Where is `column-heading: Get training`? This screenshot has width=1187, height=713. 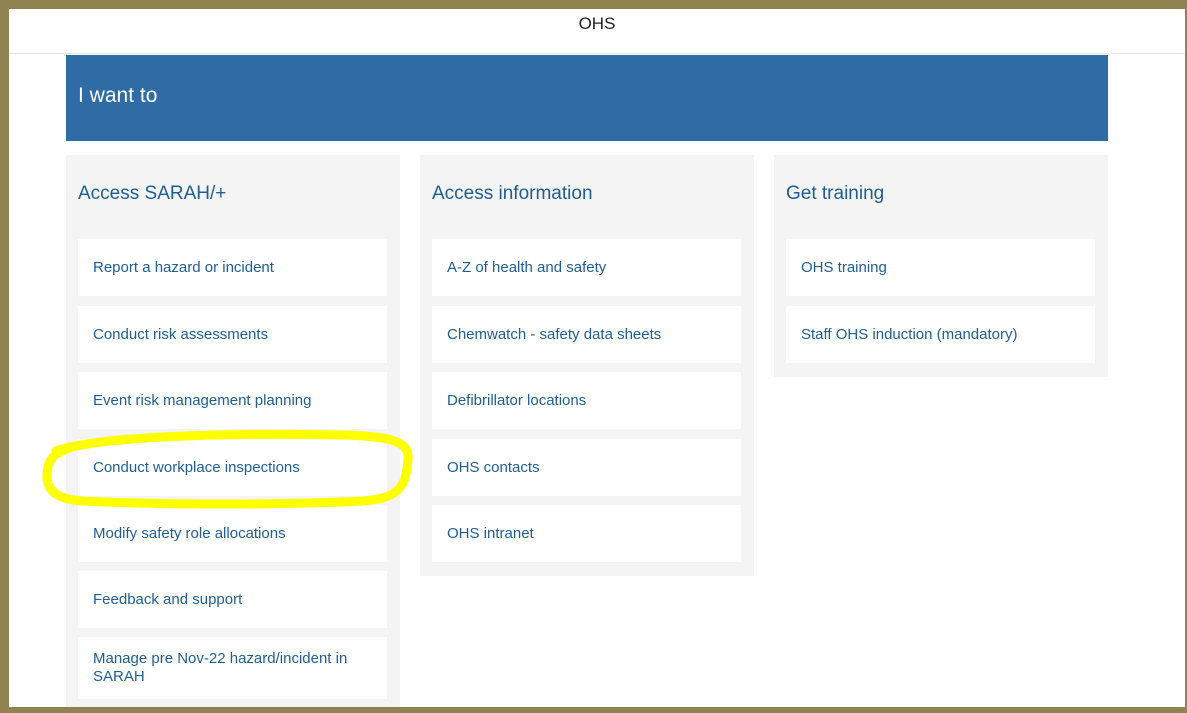
column-heading: Get training is located at coordinates (835, 193).